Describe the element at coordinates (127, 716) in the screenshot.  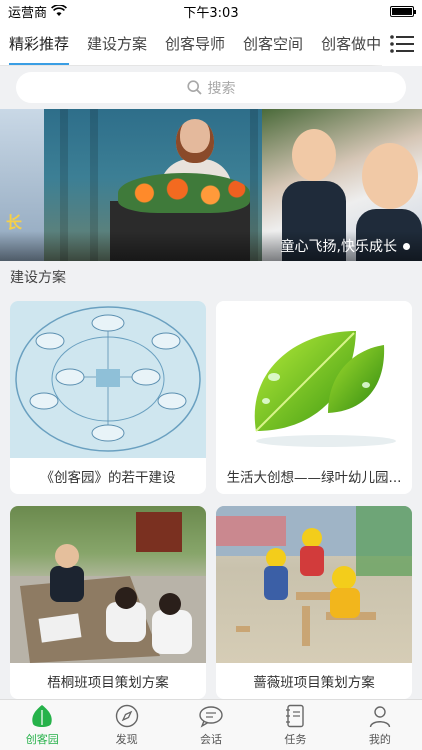
I see `compass-icon` at that location.